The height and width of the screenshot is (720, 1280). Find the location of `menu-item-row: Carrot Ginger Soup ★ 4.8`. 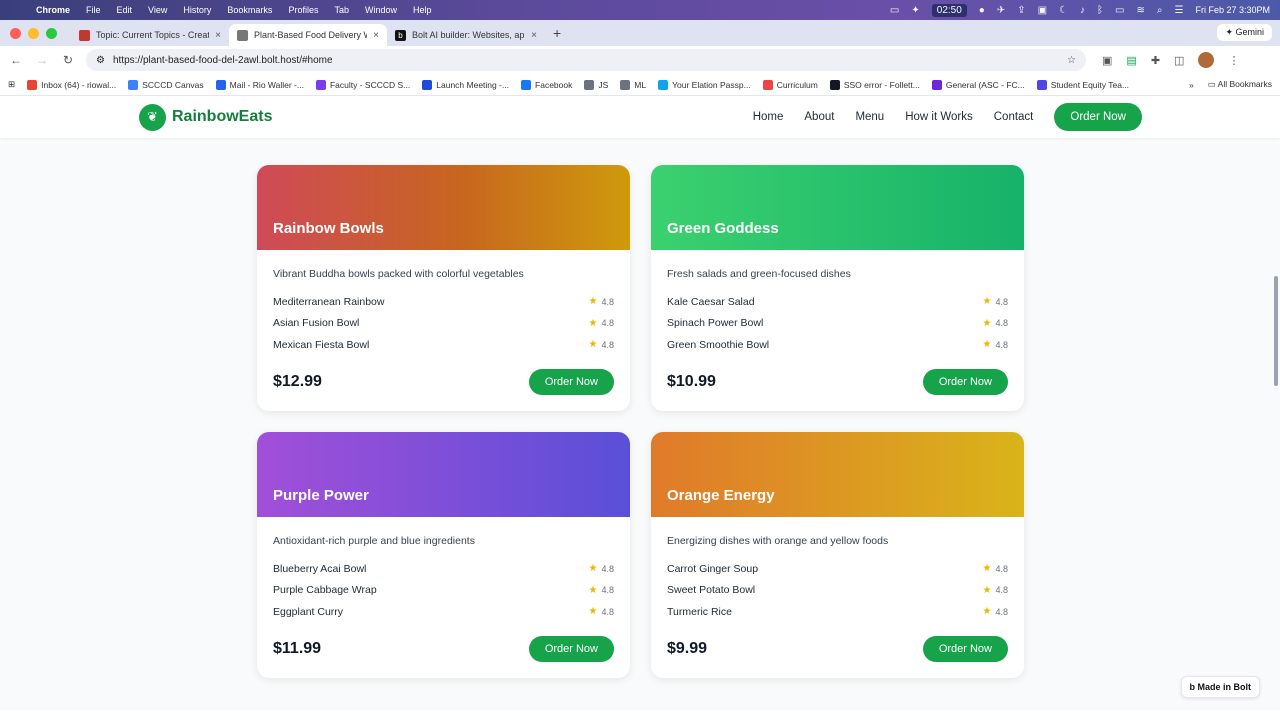

menu-item-row: Carrot Ginger Soup ★ 4.8 is located at coordinates (837, 569).